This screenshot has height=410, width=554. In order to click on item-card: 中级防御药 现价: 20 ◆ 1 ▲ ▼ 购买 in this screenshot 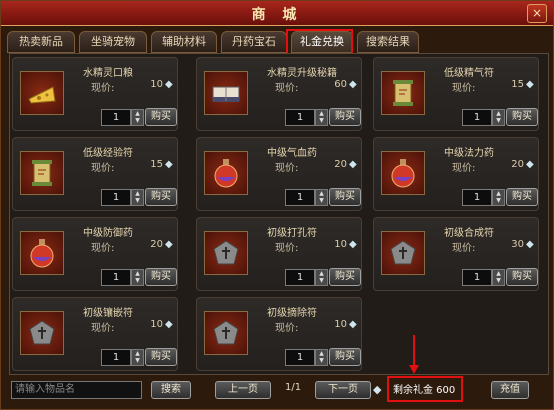, I will do `click(95, 254)`.